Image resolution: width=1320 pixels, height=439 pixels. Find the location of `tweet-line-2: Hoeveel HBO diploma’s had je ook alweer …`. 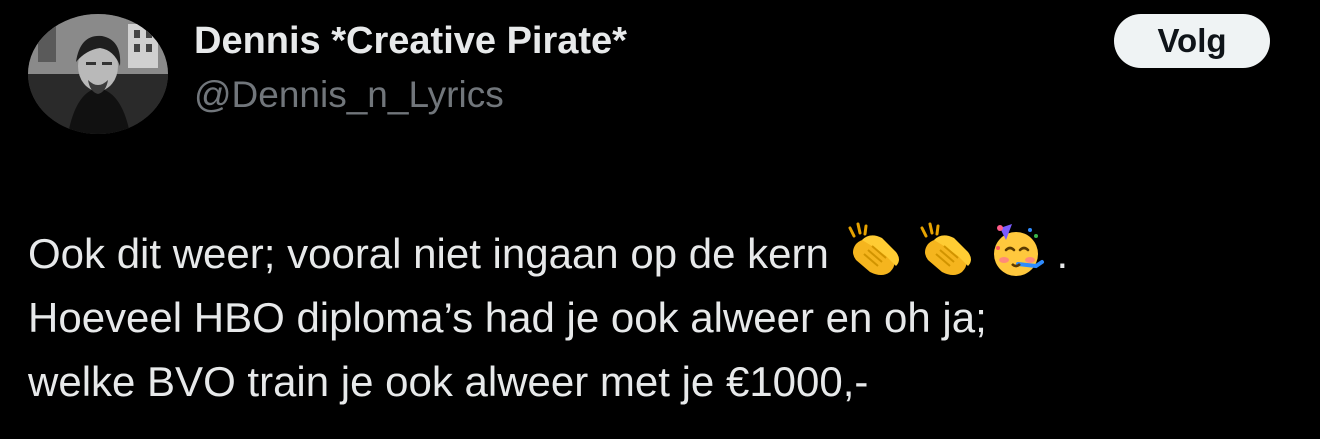

tweet-line-2: Hoeveel HBO diploma’s had je ook alweer … is located at coordinates (507, 317).